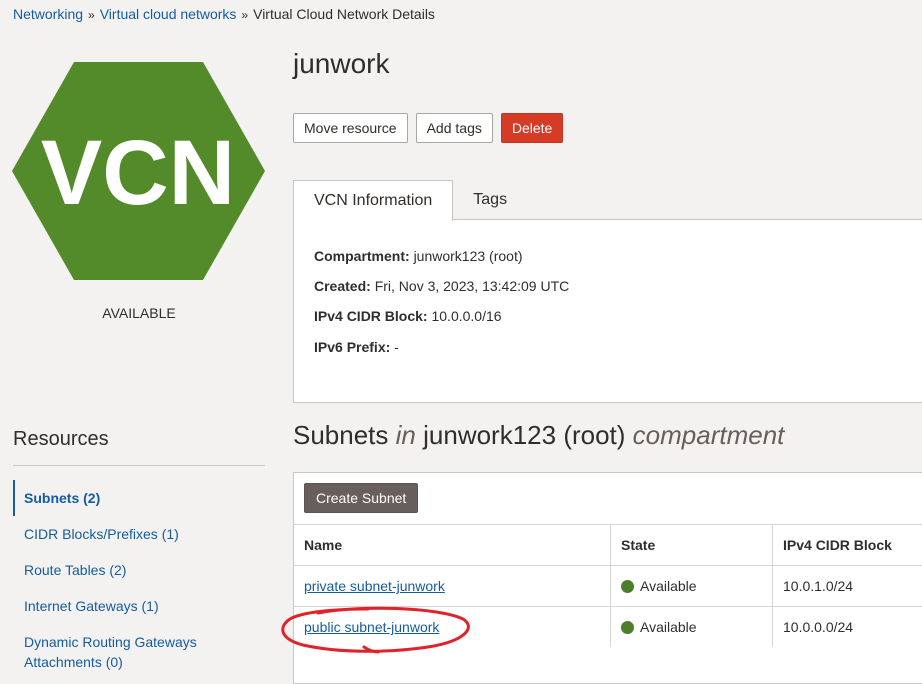 Image resolution: width=922 pixels, height=684 pixels. I want to click on subnets-heading-compartment: junwork123 (root), so click(524, 435).